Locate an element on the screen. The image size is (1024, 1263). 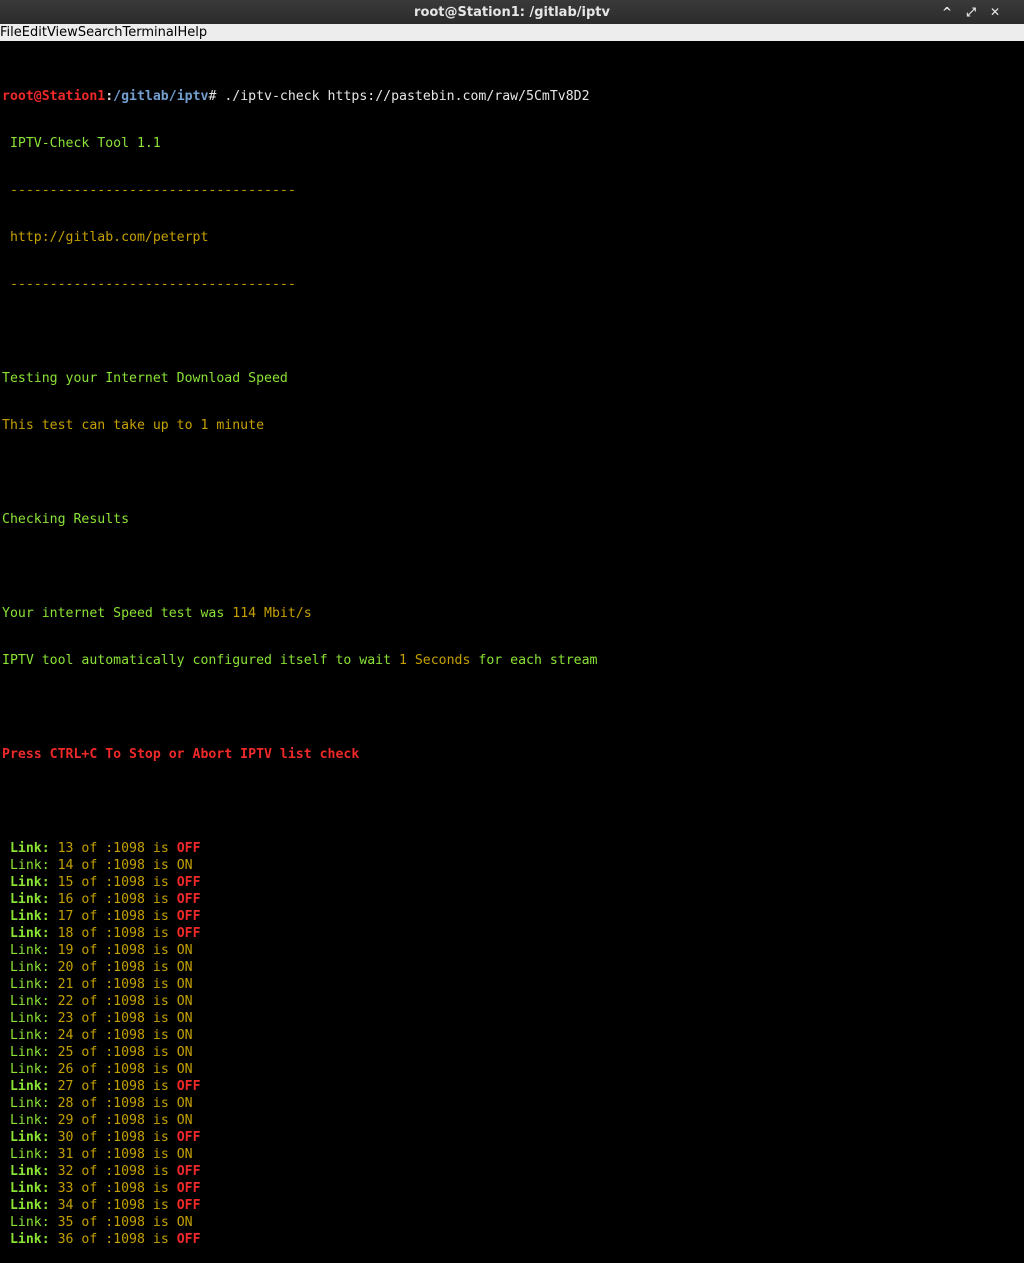
link-number: 30 is located at coordinates (65, 1137).